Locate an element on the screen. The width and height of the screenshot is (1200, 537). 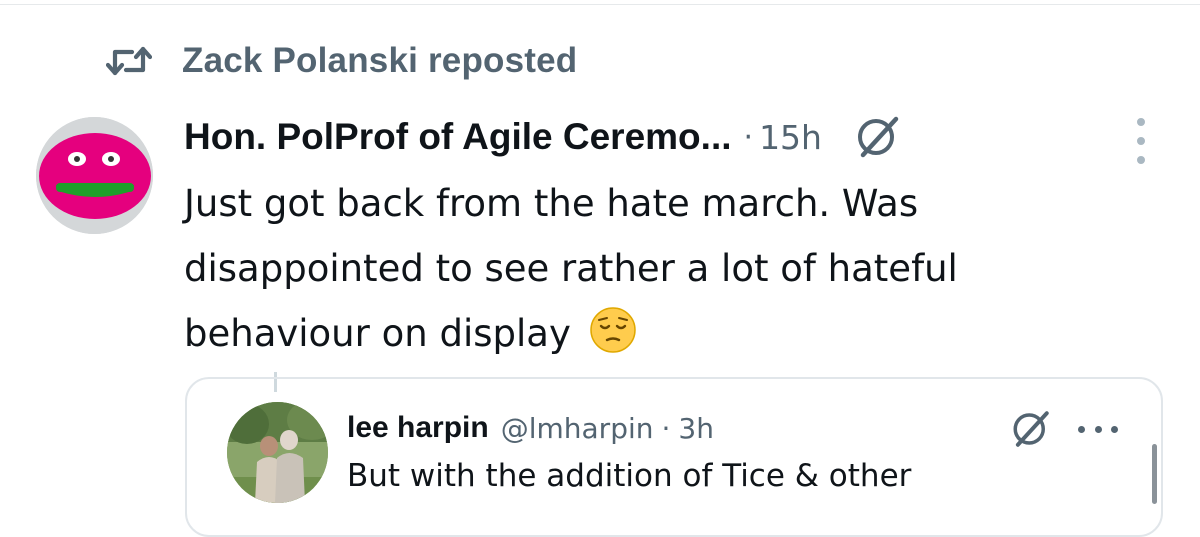
quoted-handle: @lmharpin is located at coordinates (577, 428).